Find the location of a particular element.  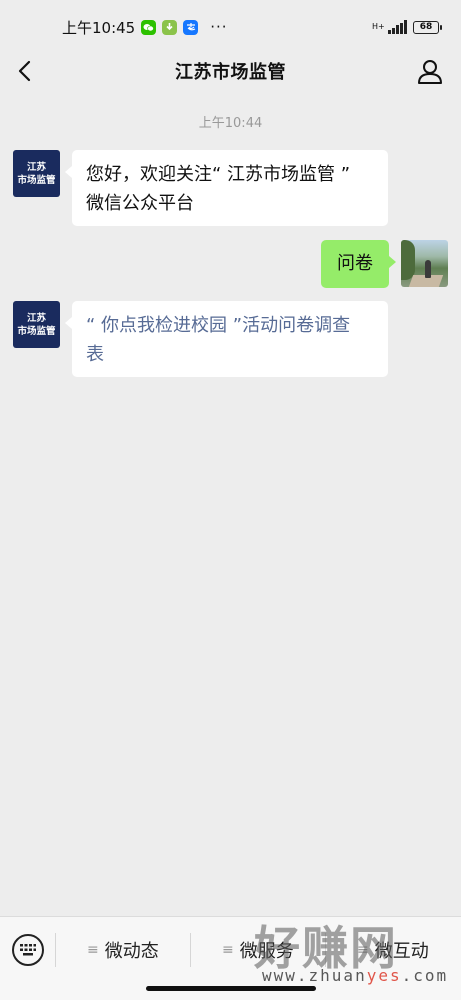

message-text-line: “ 你点我检进校园 ”活动问卷调查 is located at coordinates (218, 325).